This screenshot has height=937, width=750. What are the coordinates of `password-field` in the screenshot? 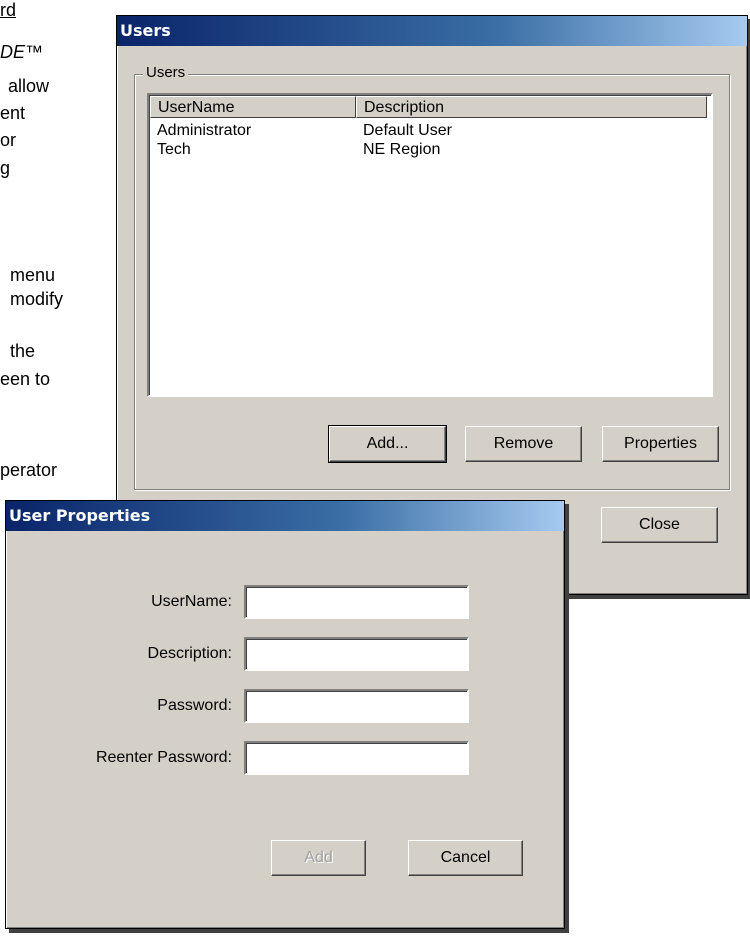 It's located at (356, 706).